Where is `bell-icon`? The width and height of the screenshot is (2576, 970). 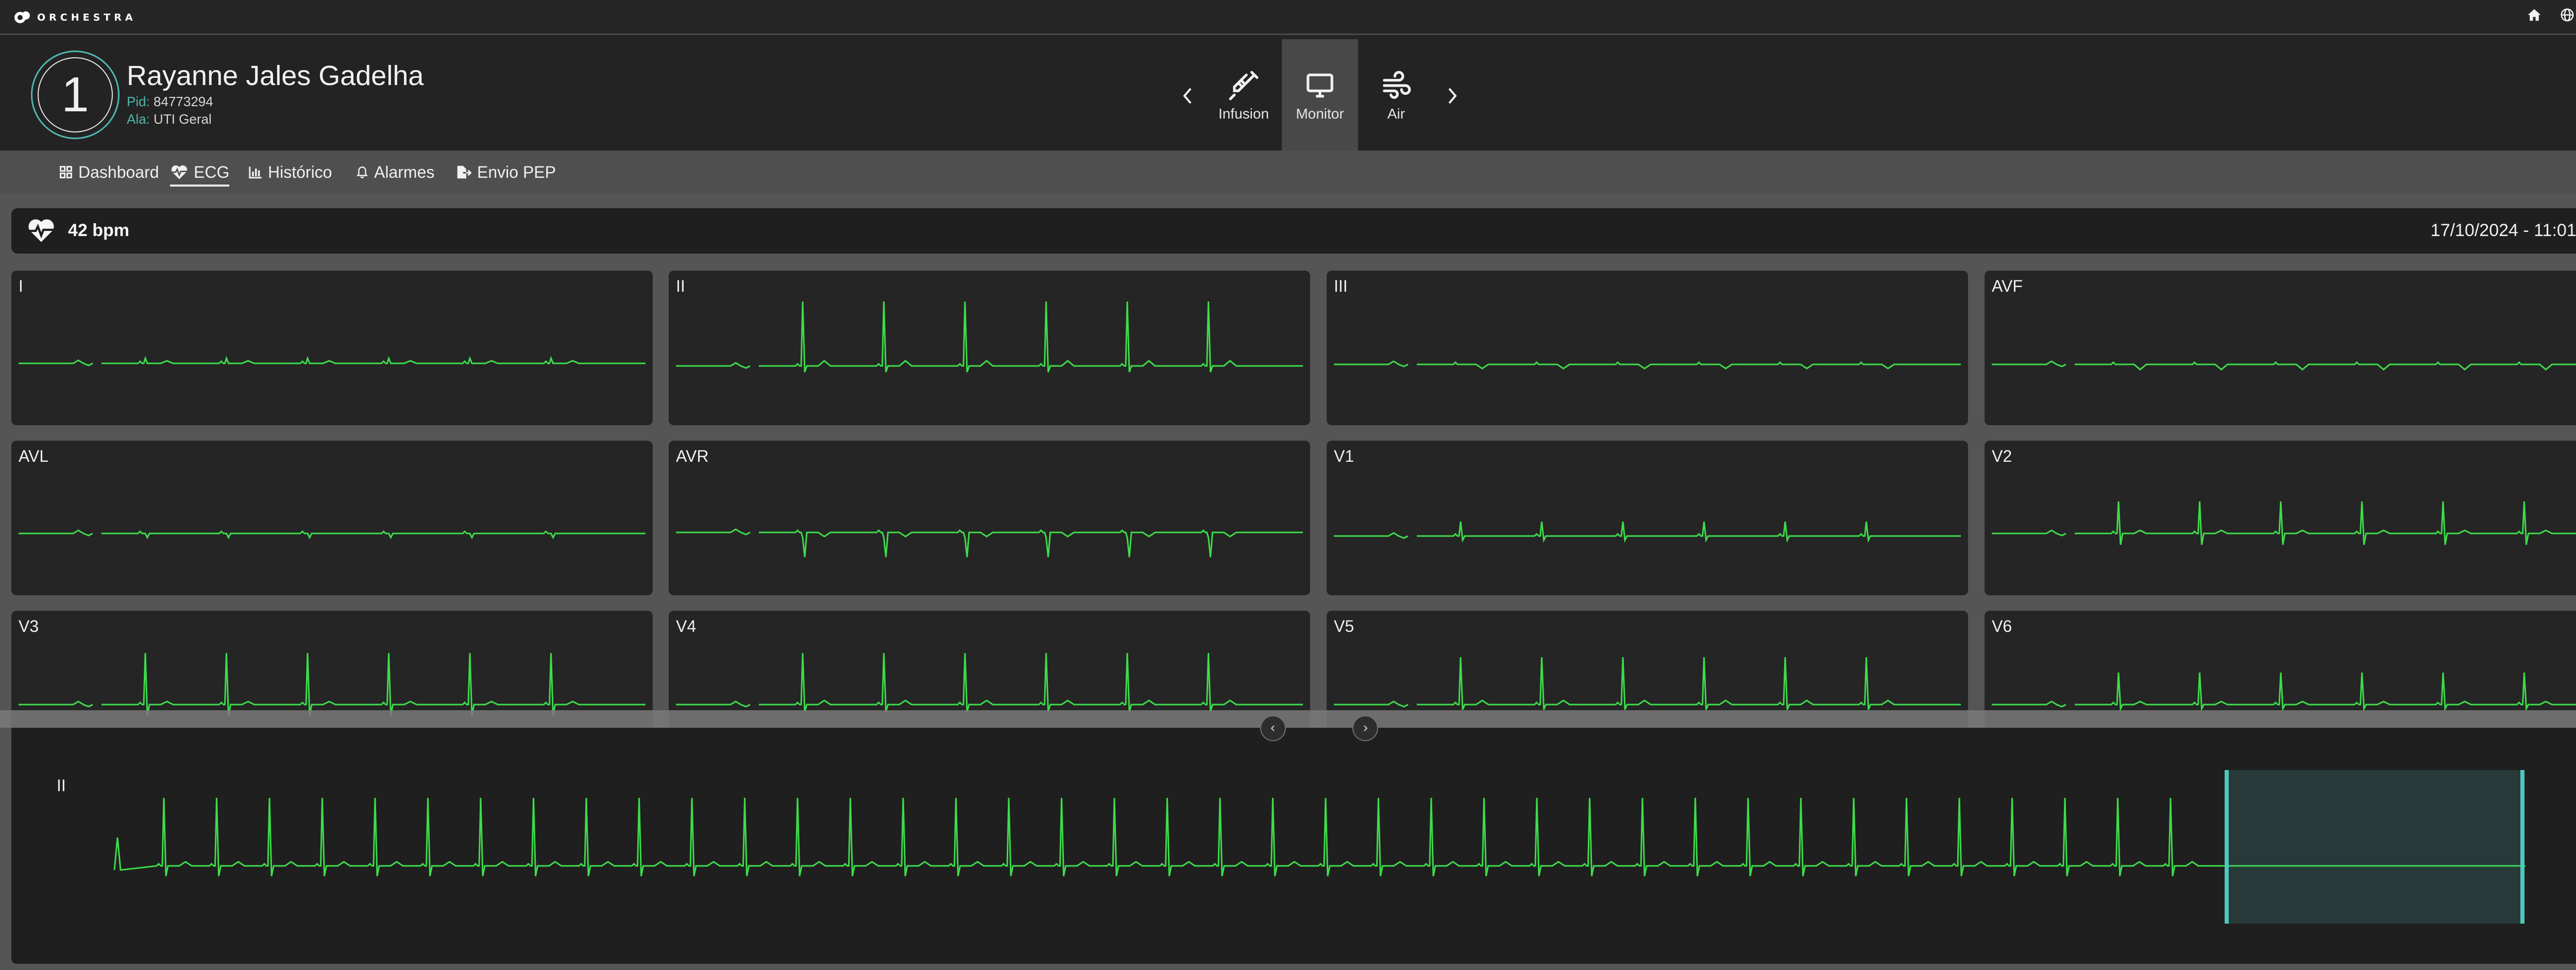 bell-icon is located at coordinates (362, 172).